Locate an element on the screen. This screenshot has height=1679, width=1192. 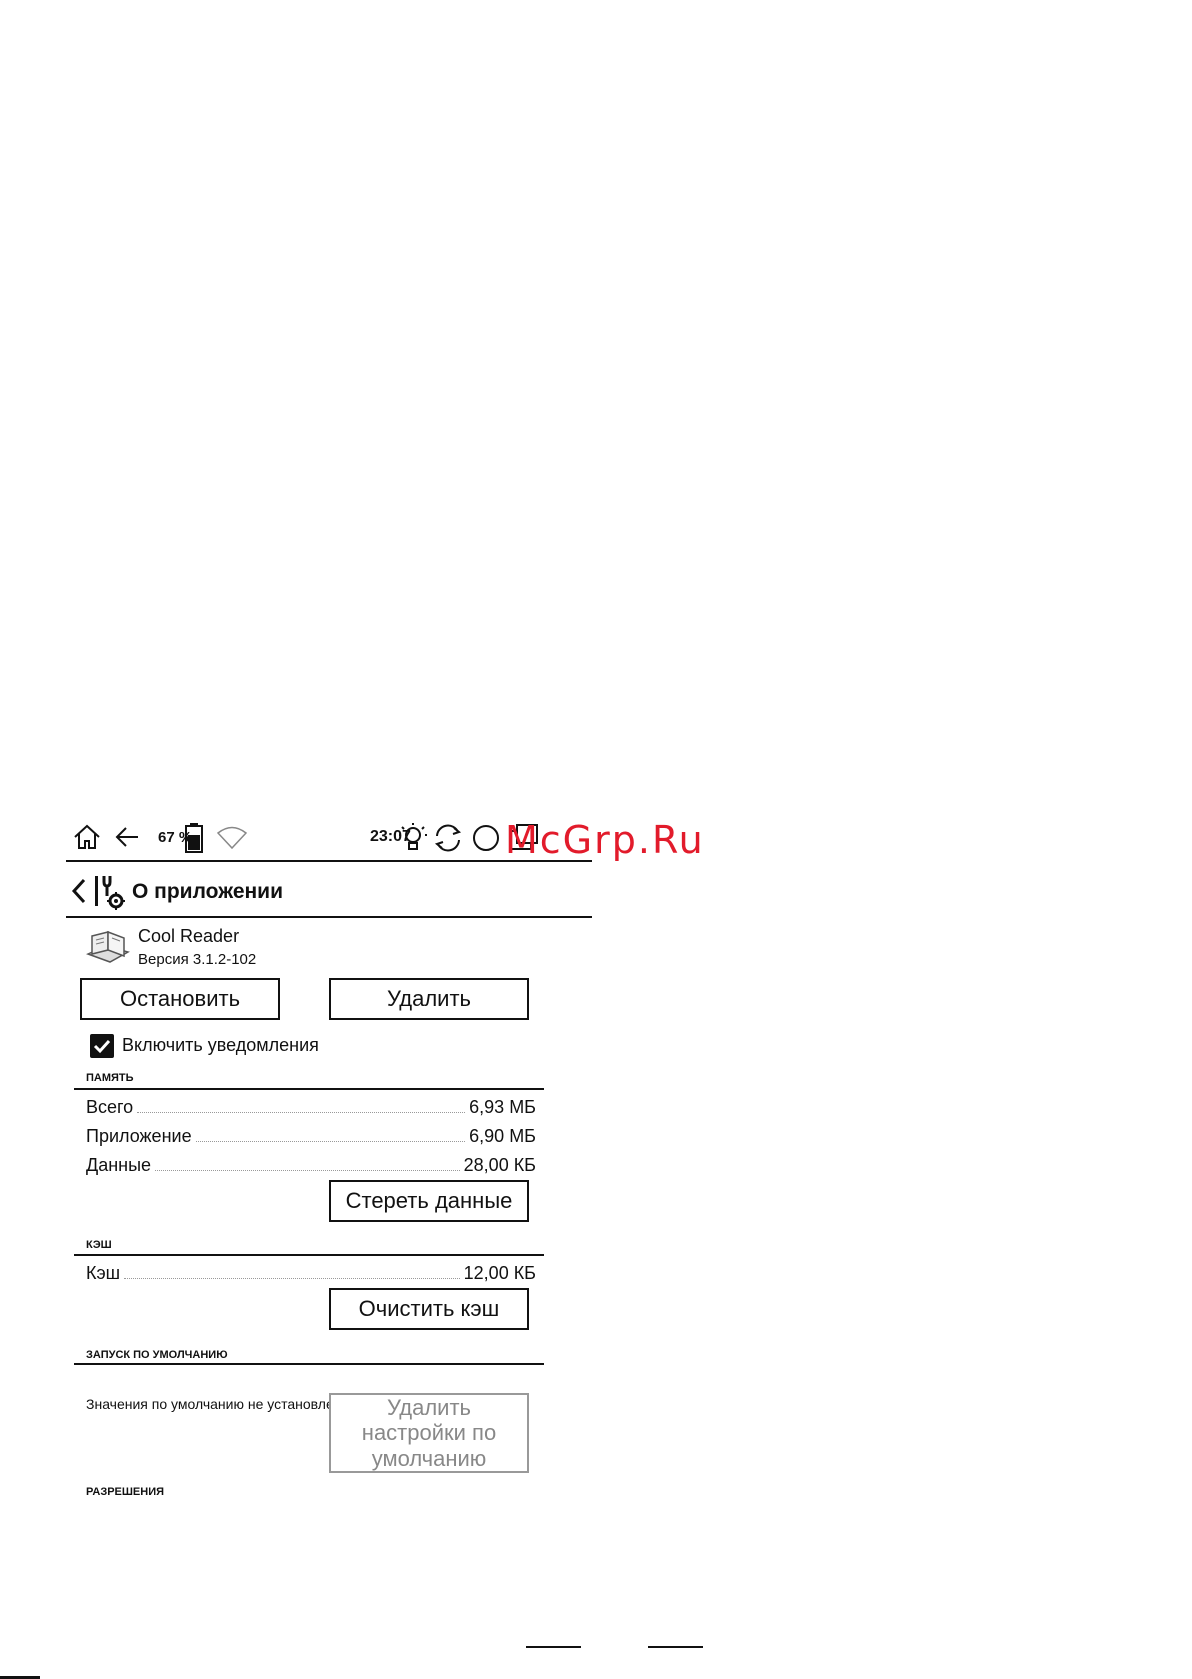
app-version: Версия 3.1.2-102 is located at coordinates (197, 959).